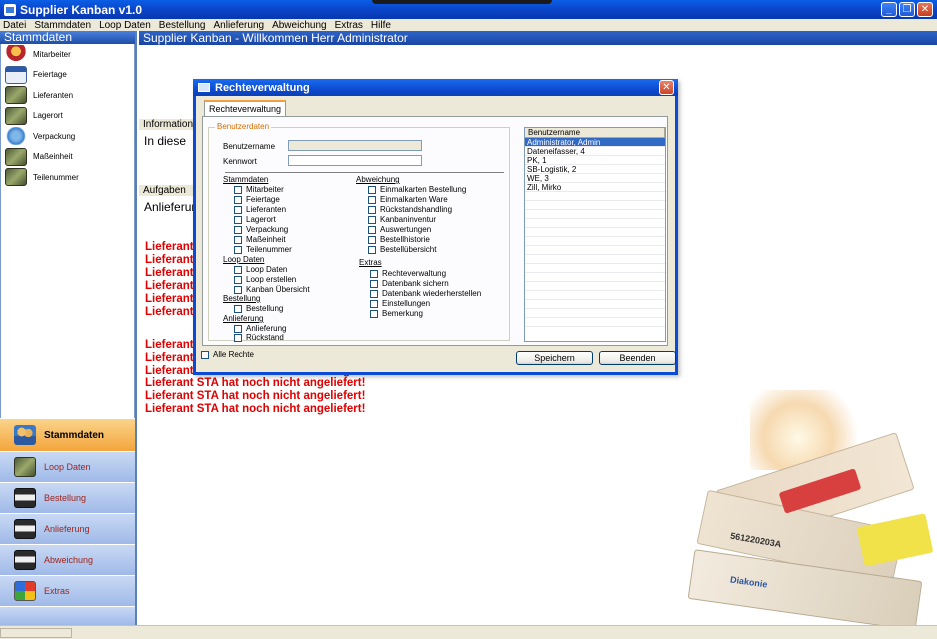 This screenshot has width=937, height=639. What do you see at coordinates (258, 308) in the screenshot?
I see `checkbox-bestellung: Bestellung` at bounding box center [258, 308].